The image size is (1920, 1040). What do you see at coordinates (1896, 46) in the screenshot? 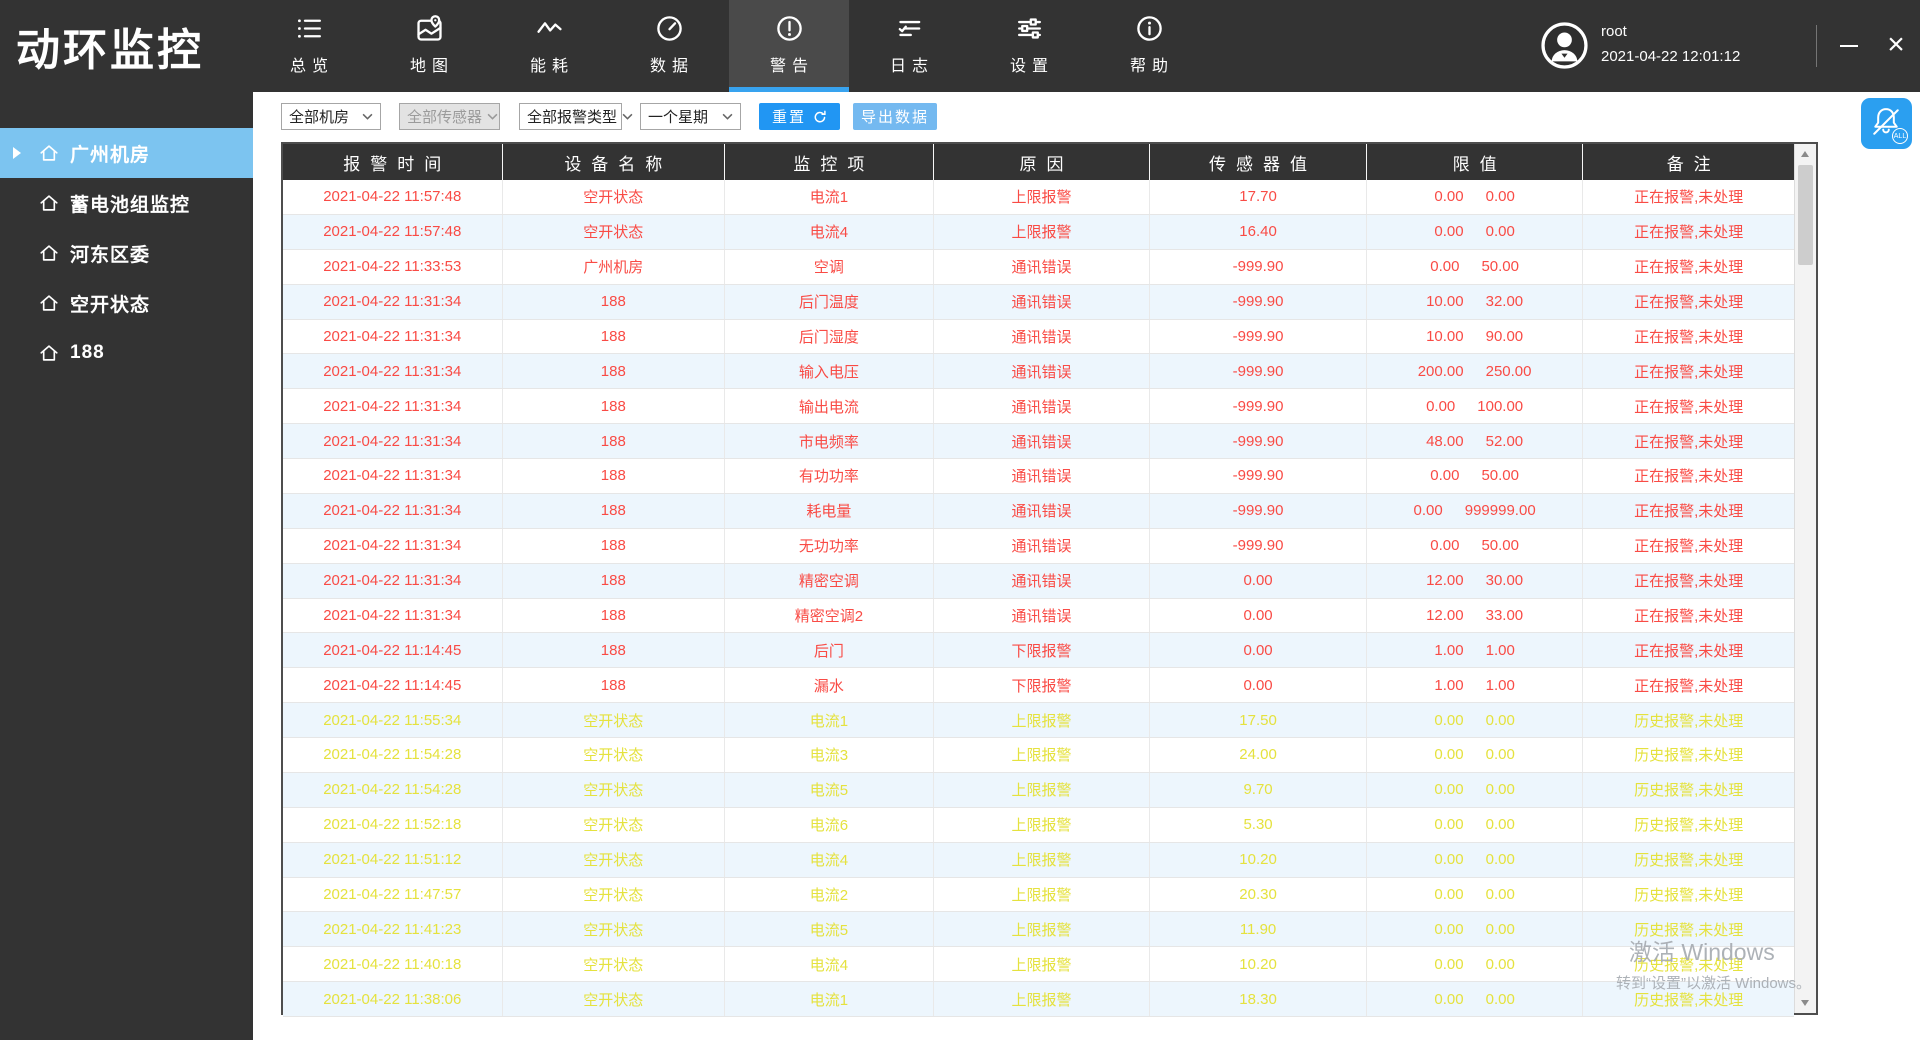
I see `close-icon: ×` at bounding box center [1896, 46].